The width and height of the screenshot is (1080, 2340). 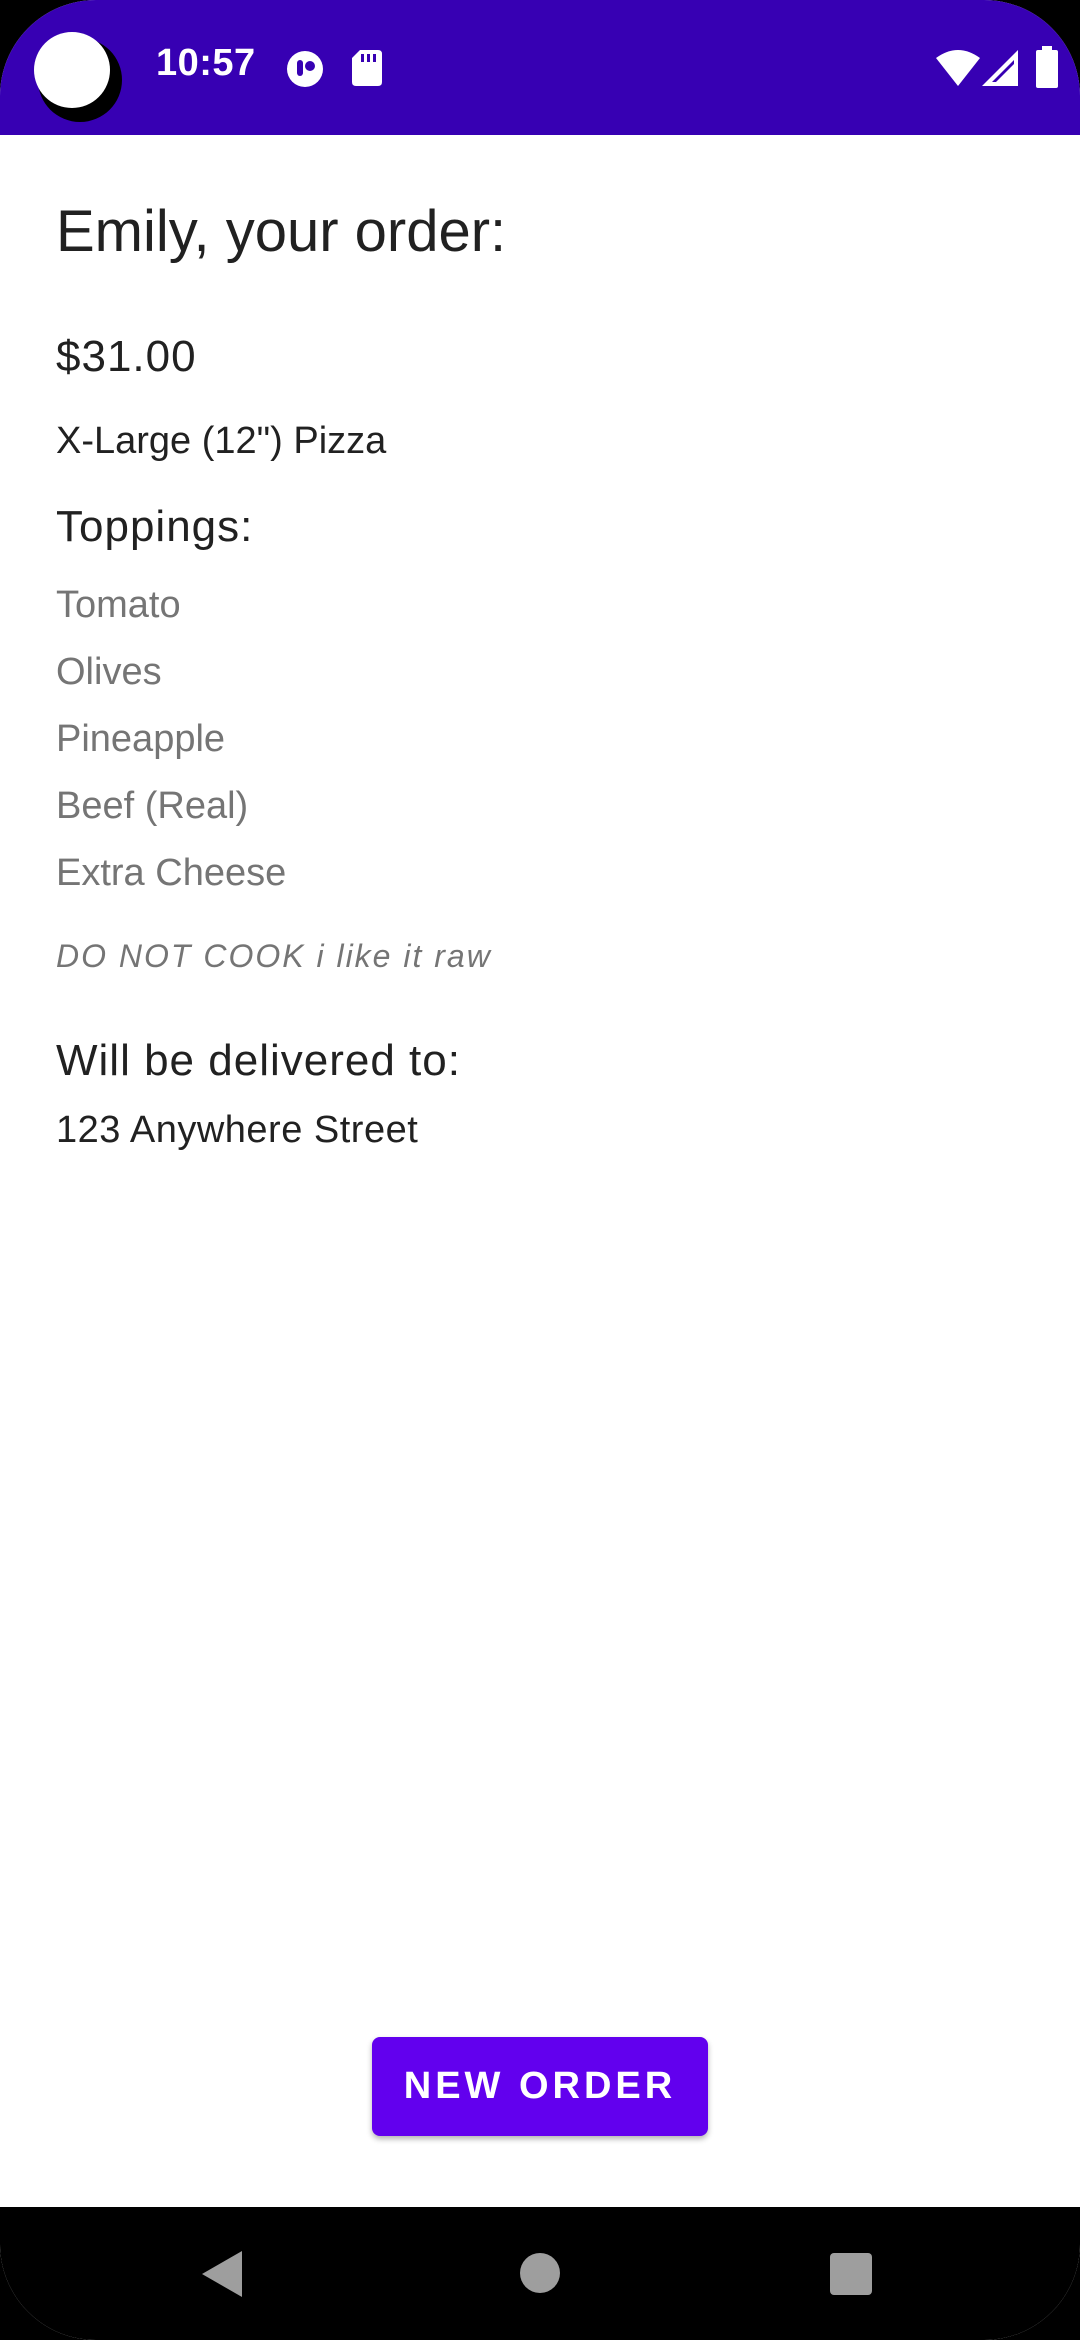 I want to click on notification-icon, so click(x=305, y=69).